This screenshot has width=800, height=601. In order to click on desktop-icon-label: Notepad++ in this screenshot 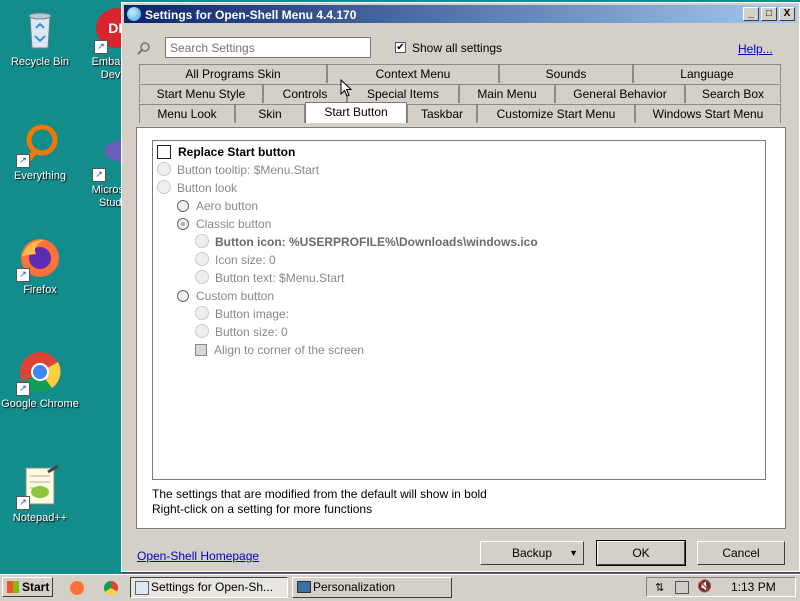, I will do `click(40, 518)`.